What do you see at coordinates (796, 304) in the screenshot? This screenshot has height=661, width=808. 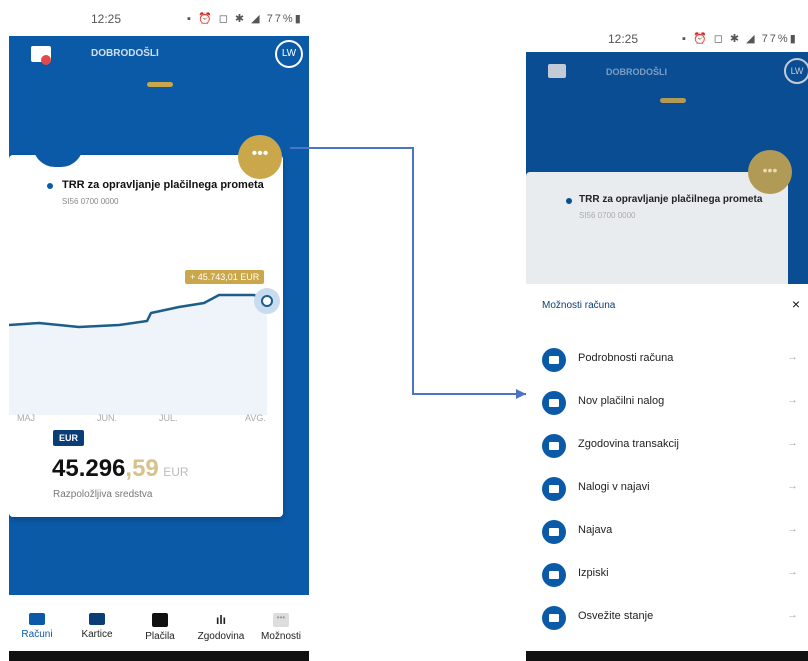 I see `close-button: ×` at bounding box center [796, 304].